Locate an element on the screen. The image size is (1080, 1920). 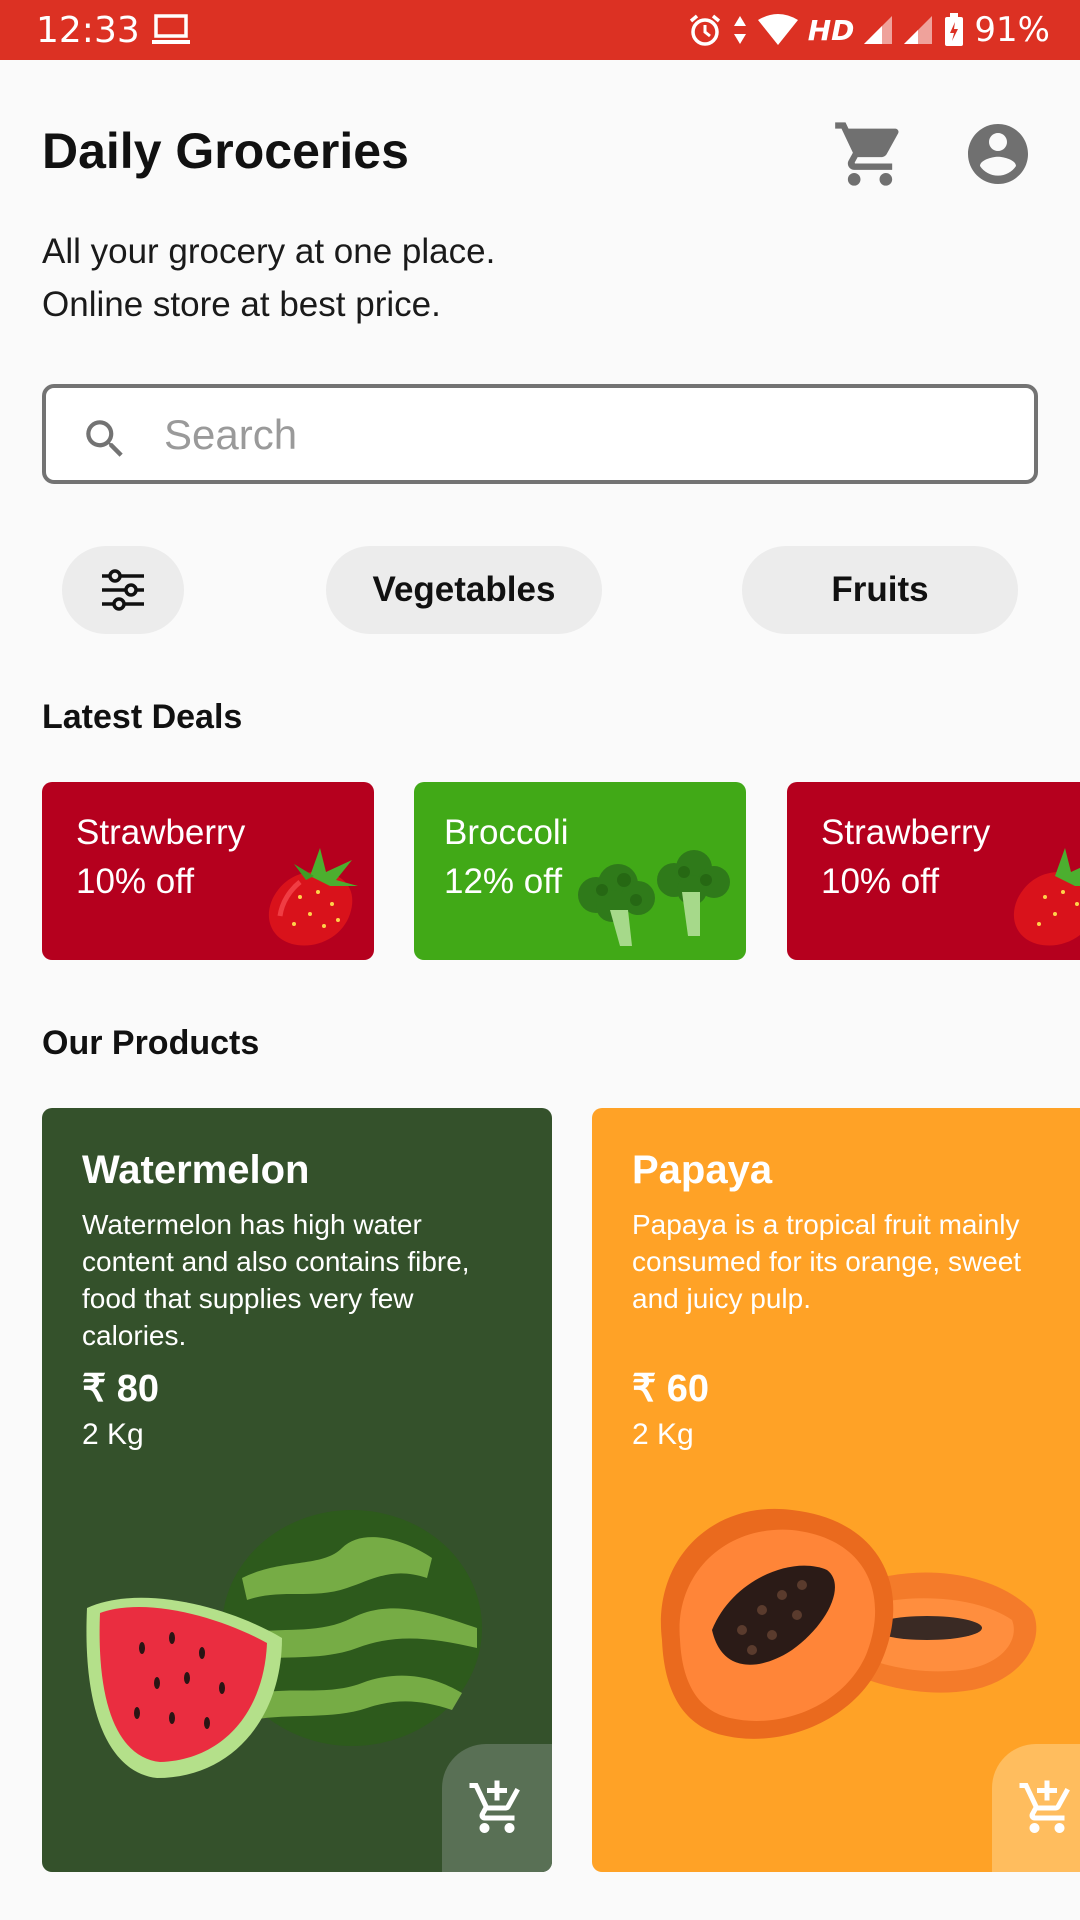
product-name: Watermelon is located at coordinates (196, 1170).